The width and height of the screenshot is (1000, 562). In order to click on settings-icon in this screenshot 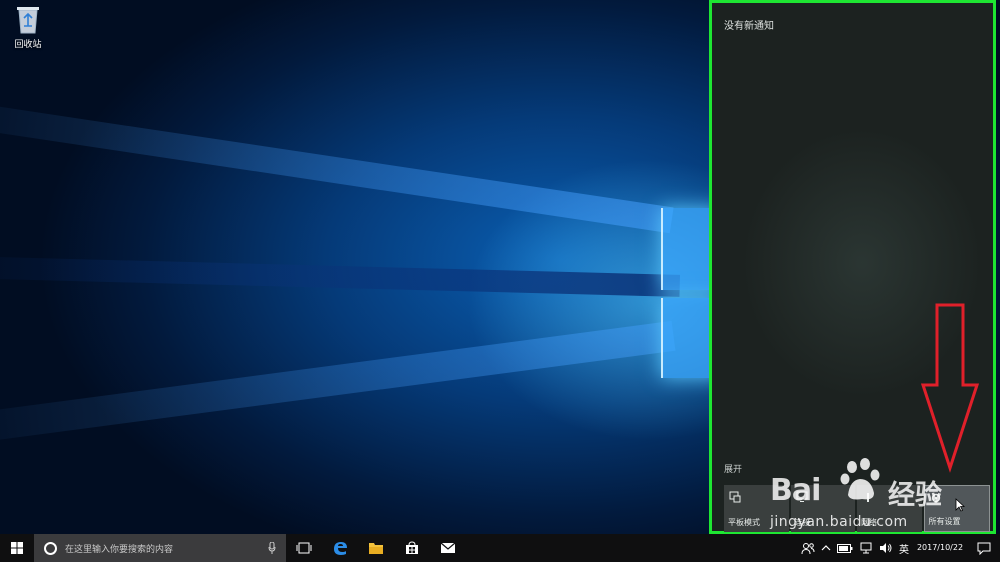, I will do `click(935, 498)`.